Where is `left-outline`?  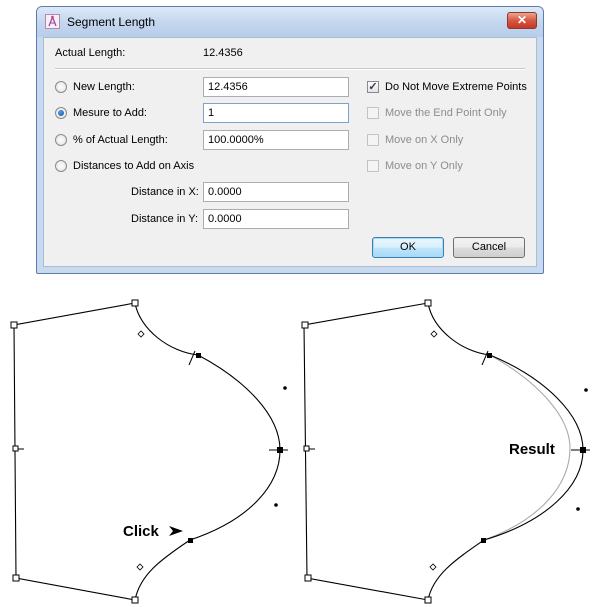 left-outline is located at coordinates (74, 451).